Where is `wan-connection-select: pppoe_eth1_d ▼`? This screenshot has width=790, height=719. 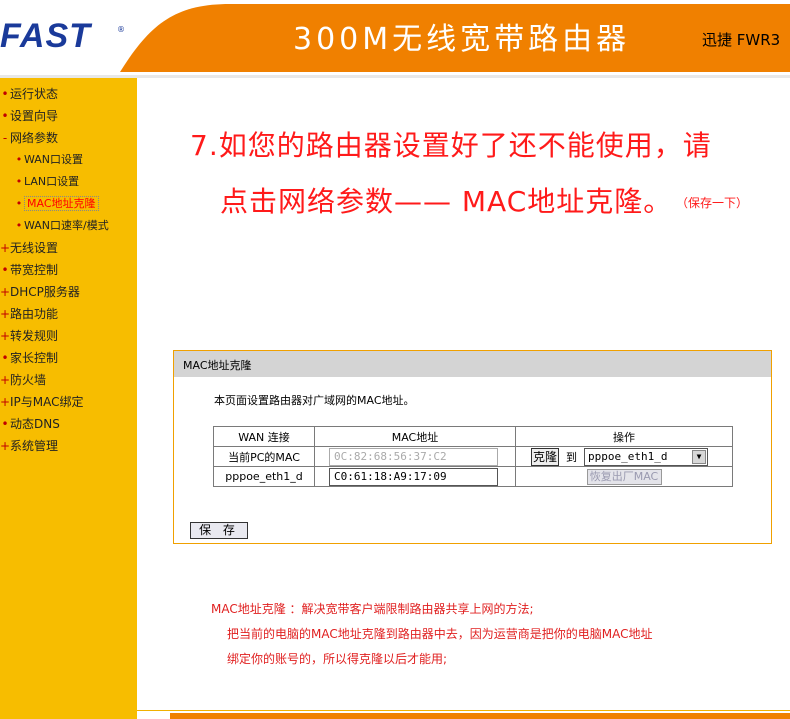 wan-connection-select: pppoe_eth1_d ▼ is located at coordinates (646, 456).